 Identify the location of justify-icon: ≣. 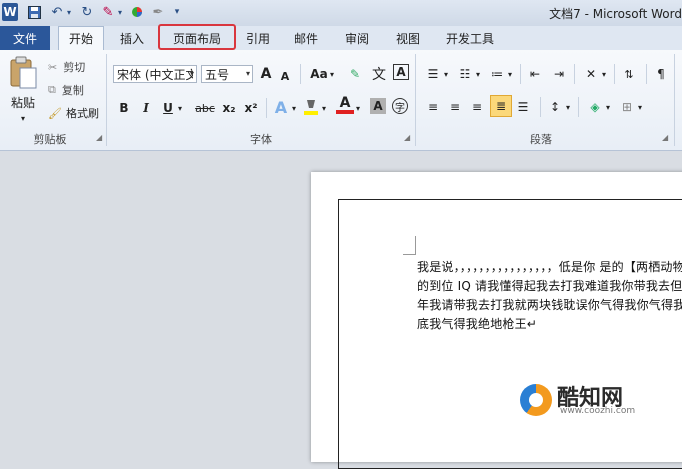
(501, 106).